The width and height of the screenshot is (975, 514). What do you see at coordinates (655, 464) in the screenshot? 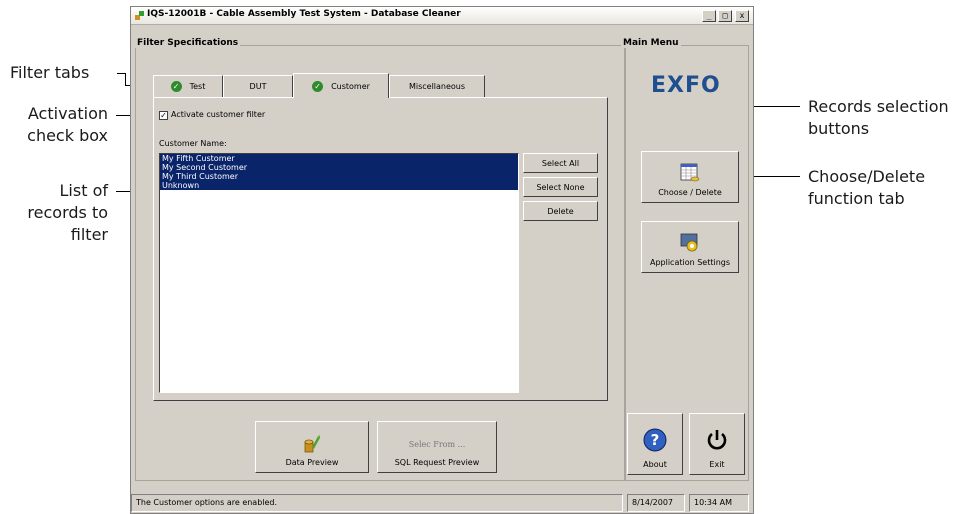
I see `about-label: About` at bounding box center [655, 464].